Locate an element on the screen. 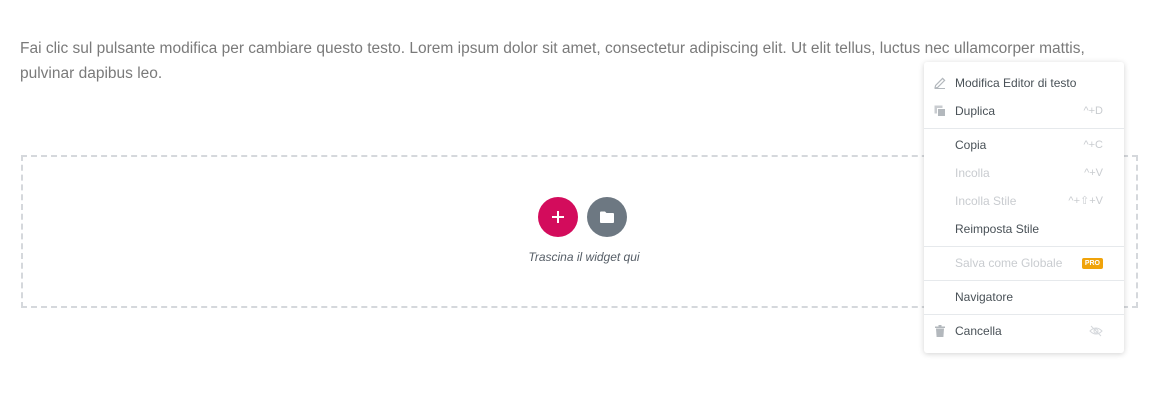 This screenshot has height=406, width=1151. folder-icon is located at coordinates (607, 217).